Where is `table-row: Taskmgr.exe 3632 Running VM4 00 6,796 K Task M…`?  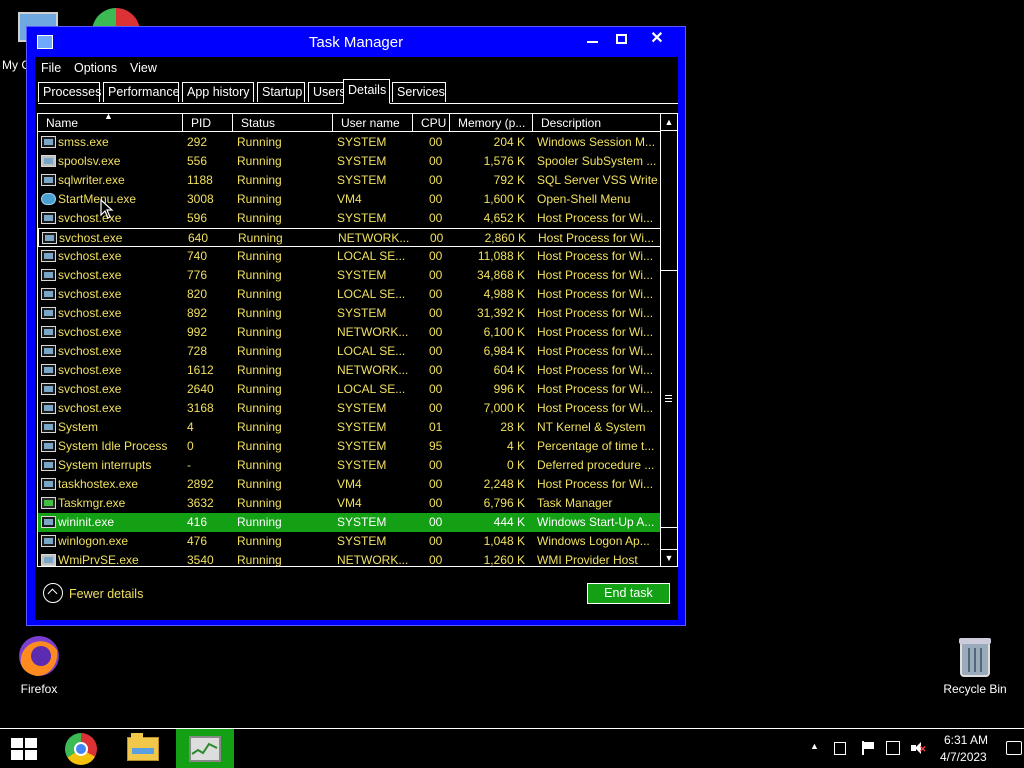
table-row: Taskmgr.exe 3632 Running VM4 00 6,796 K Task M… is located at coordinates (350, 503).